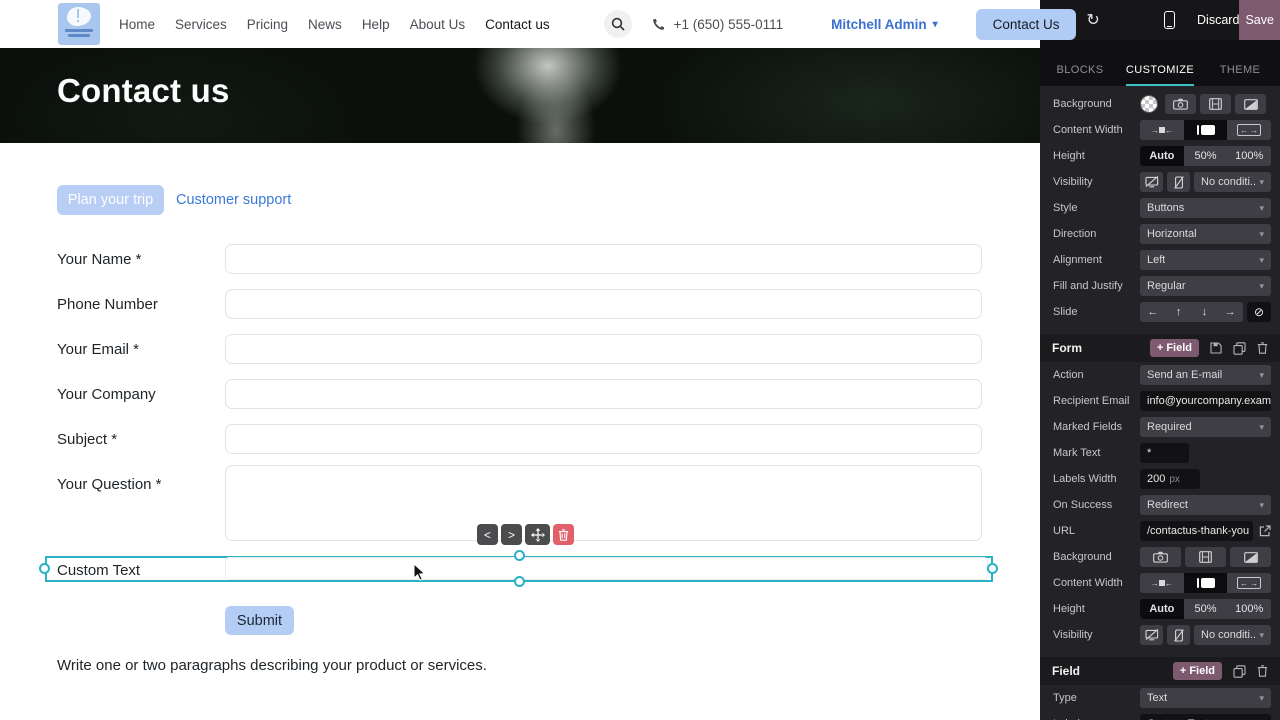 The width and height of the screenshot is (1280, 720). What do you see at coordinates (1162, 609) in the screenshot?
I see `form-height-auto-button: Auto` at bounding box center [1162, 609].